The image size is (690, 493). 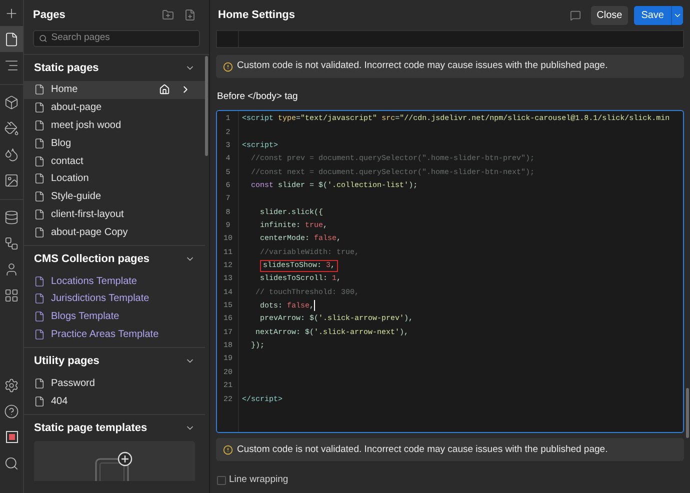 What do you see at coordinates (575, 15) in the screenshot?
I see `comment-icon` at bounding box center [575, 15].